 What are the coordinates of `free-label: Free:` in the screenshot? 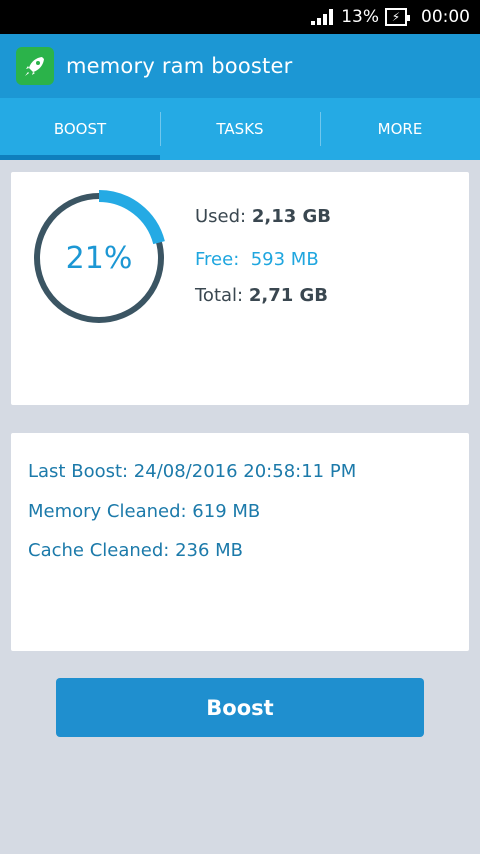 It's located at (217, 259).